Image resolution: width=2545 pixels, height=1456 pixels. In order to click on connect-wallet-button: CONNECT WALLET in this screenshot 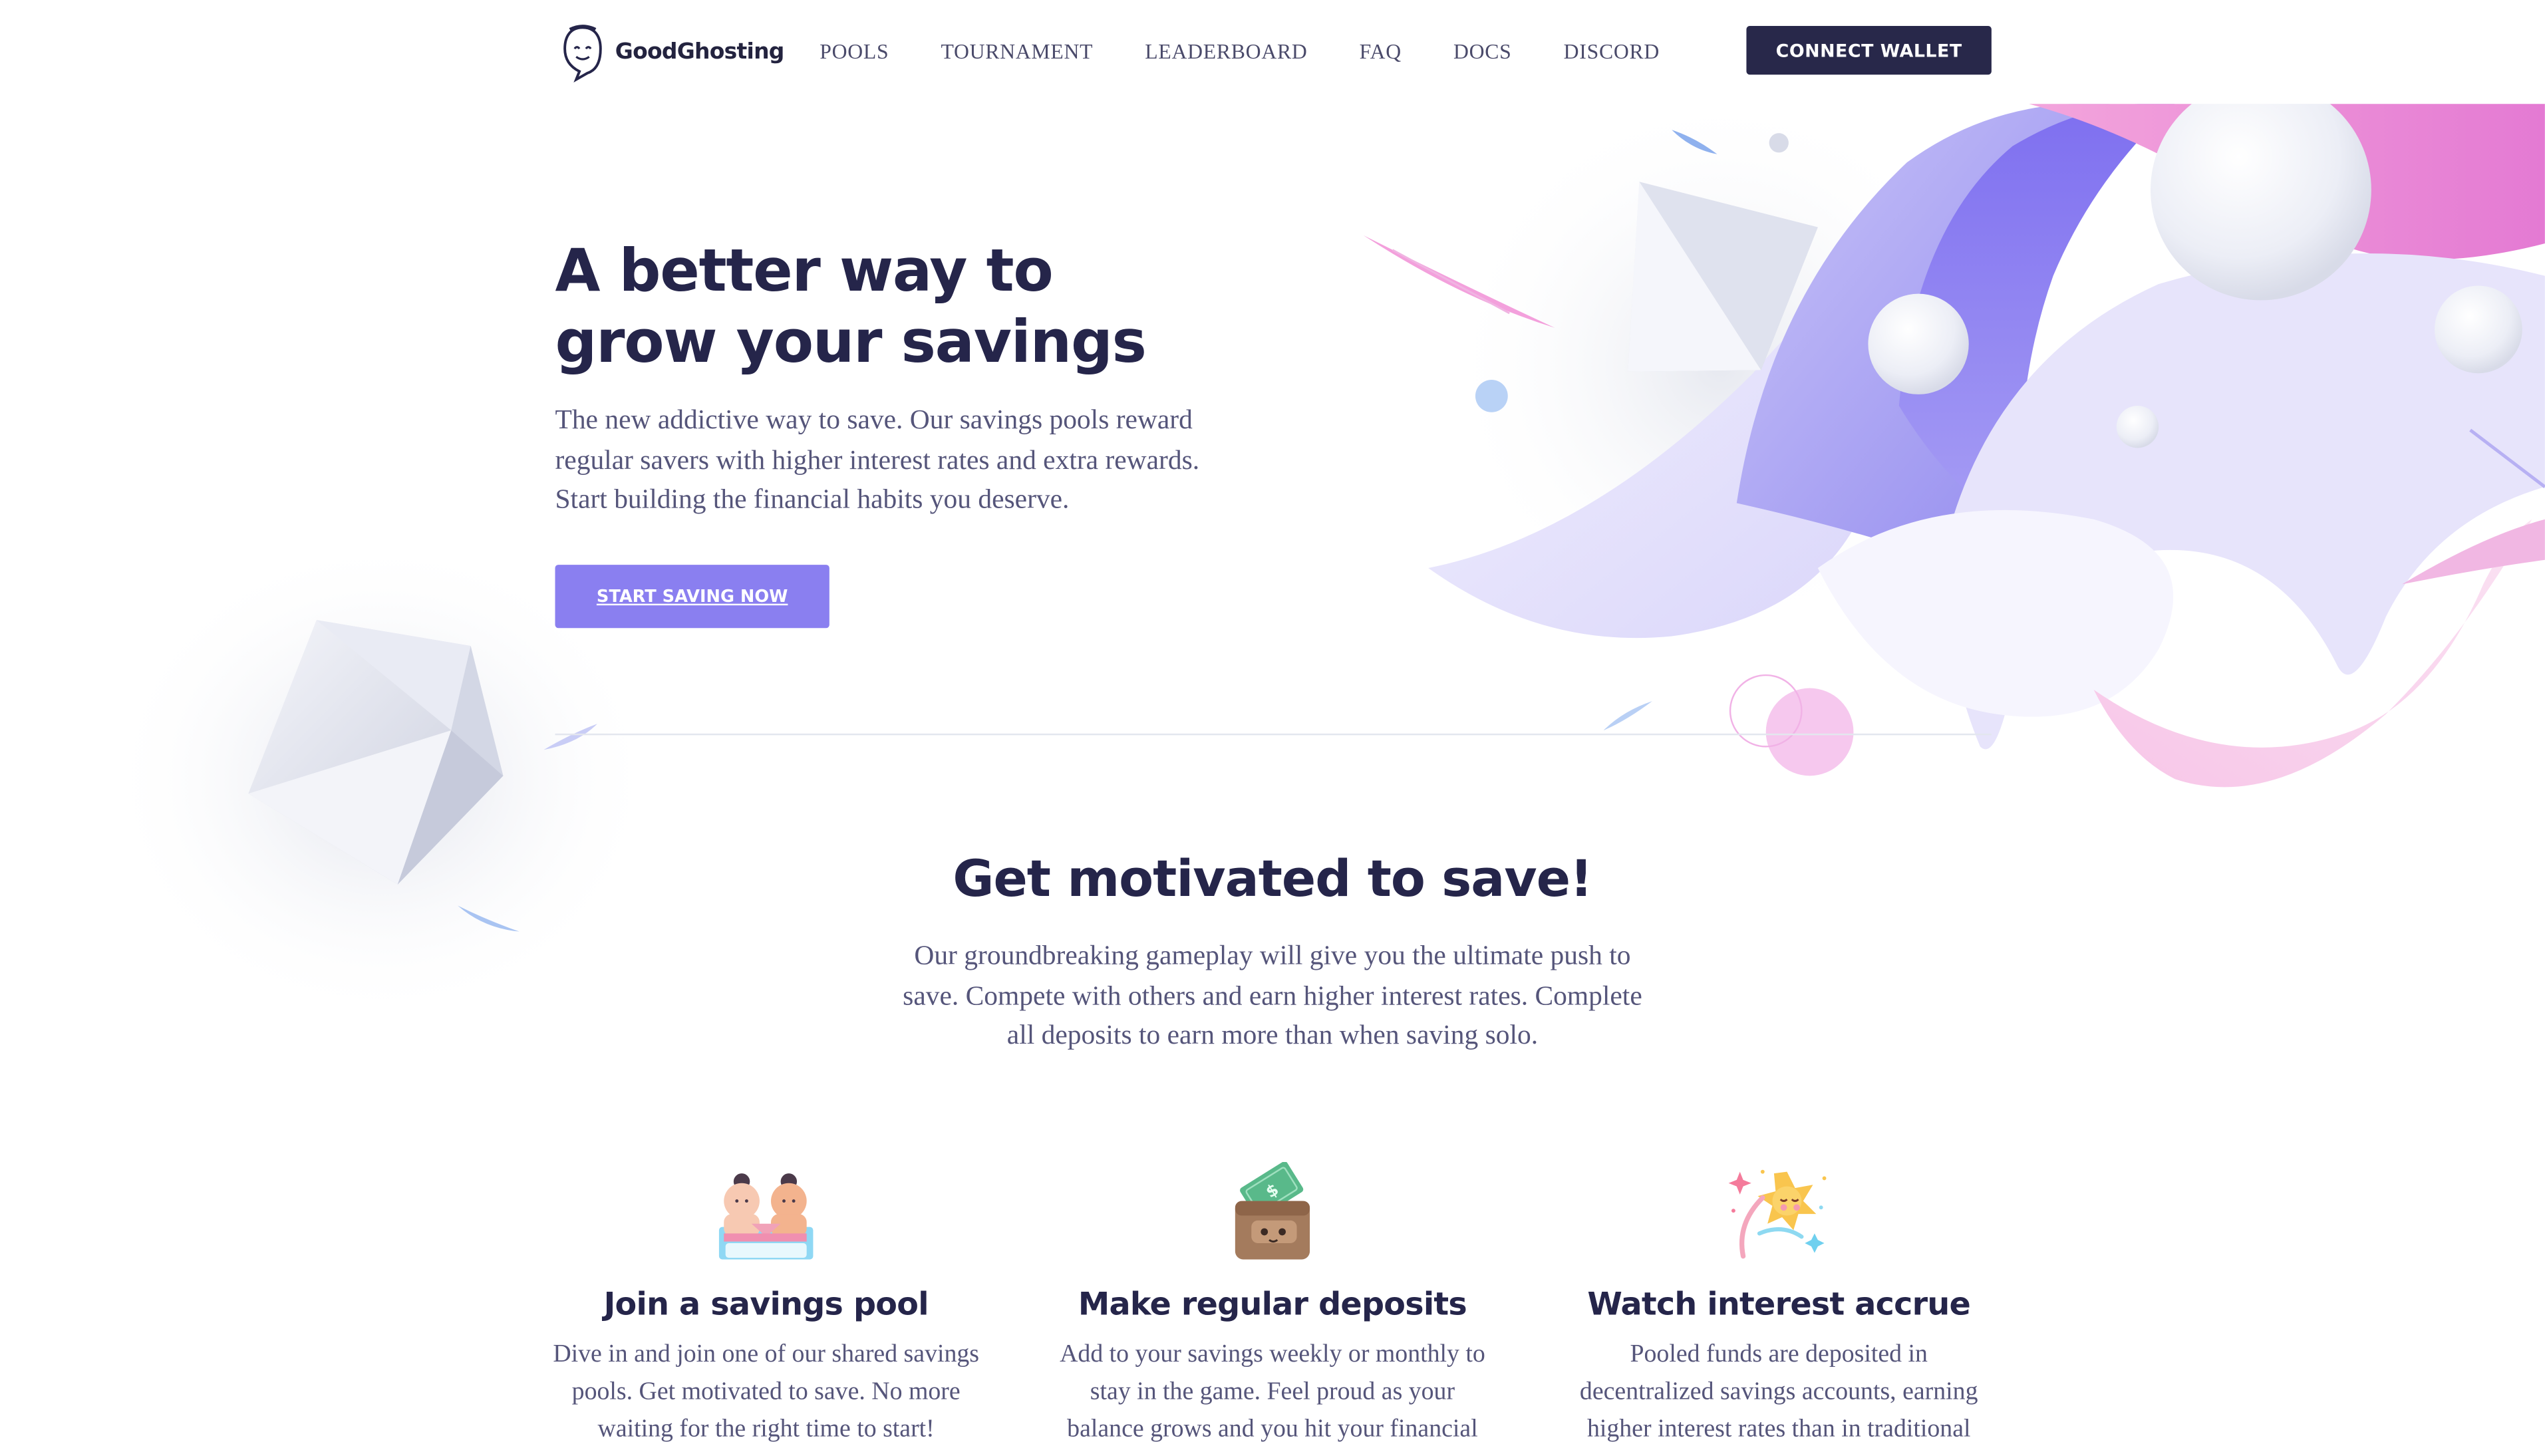, I will do `click(1869, 50)`.